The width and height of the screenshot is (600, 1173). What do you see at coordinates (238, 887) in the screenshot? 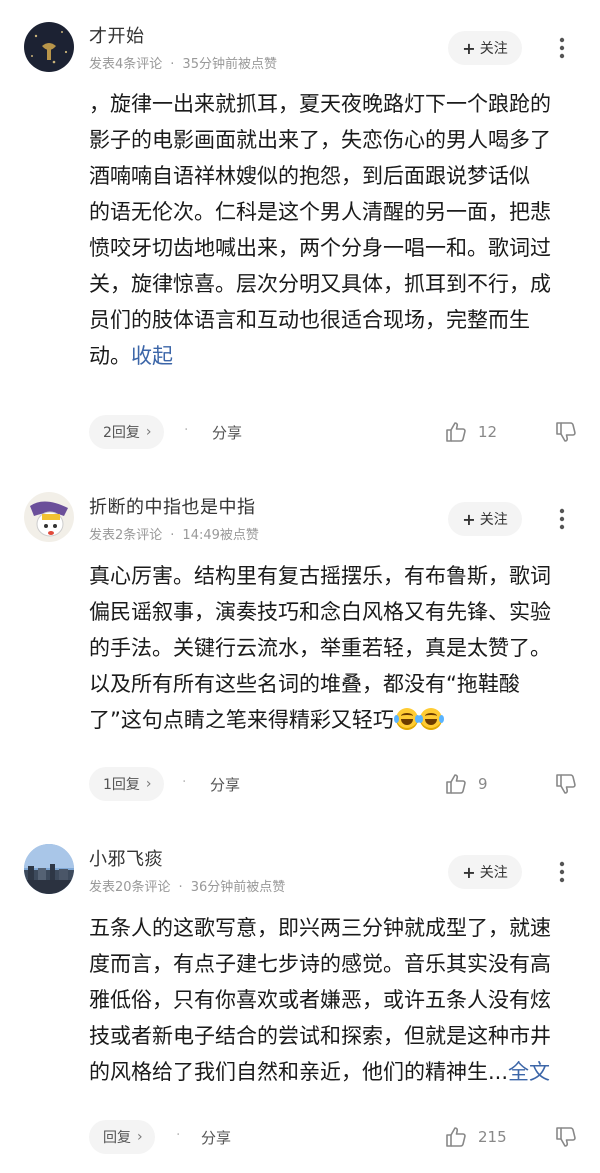
I see `liked-time: 36分钟前被点赞` at bounding box center [238, 887].